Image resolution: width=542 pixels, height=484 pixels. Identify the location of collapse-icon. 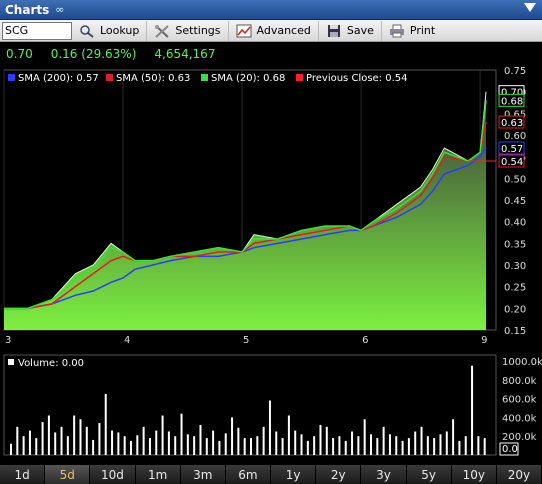
(530, 7).